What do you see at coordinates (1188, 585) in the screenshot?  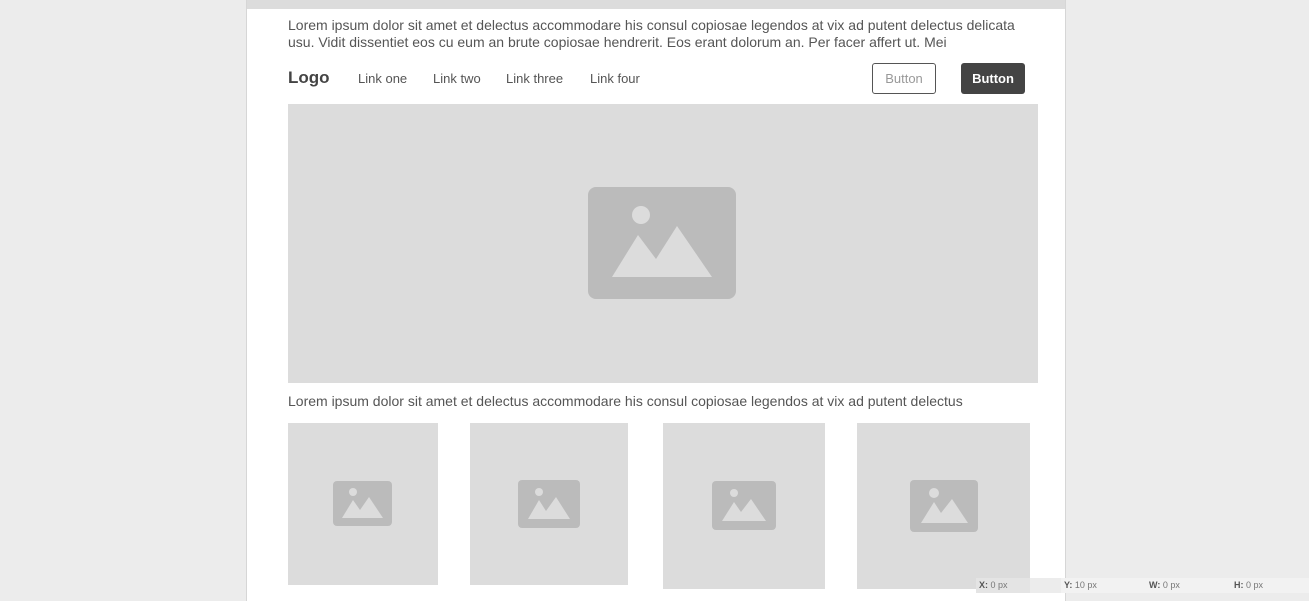 I see `status-w: W: 0 px` at bounding box center [1188, 585].